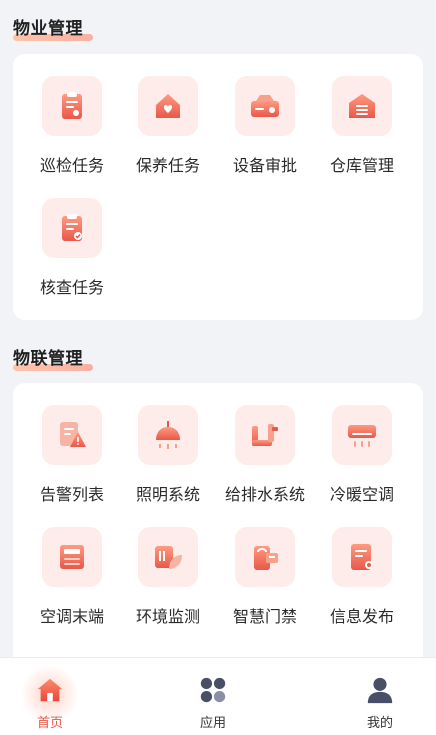  What do you see at coordinates (264, 165) in the screenshot?
I see `grid-item-label: 设备审批` at bounding box center [264, 165].